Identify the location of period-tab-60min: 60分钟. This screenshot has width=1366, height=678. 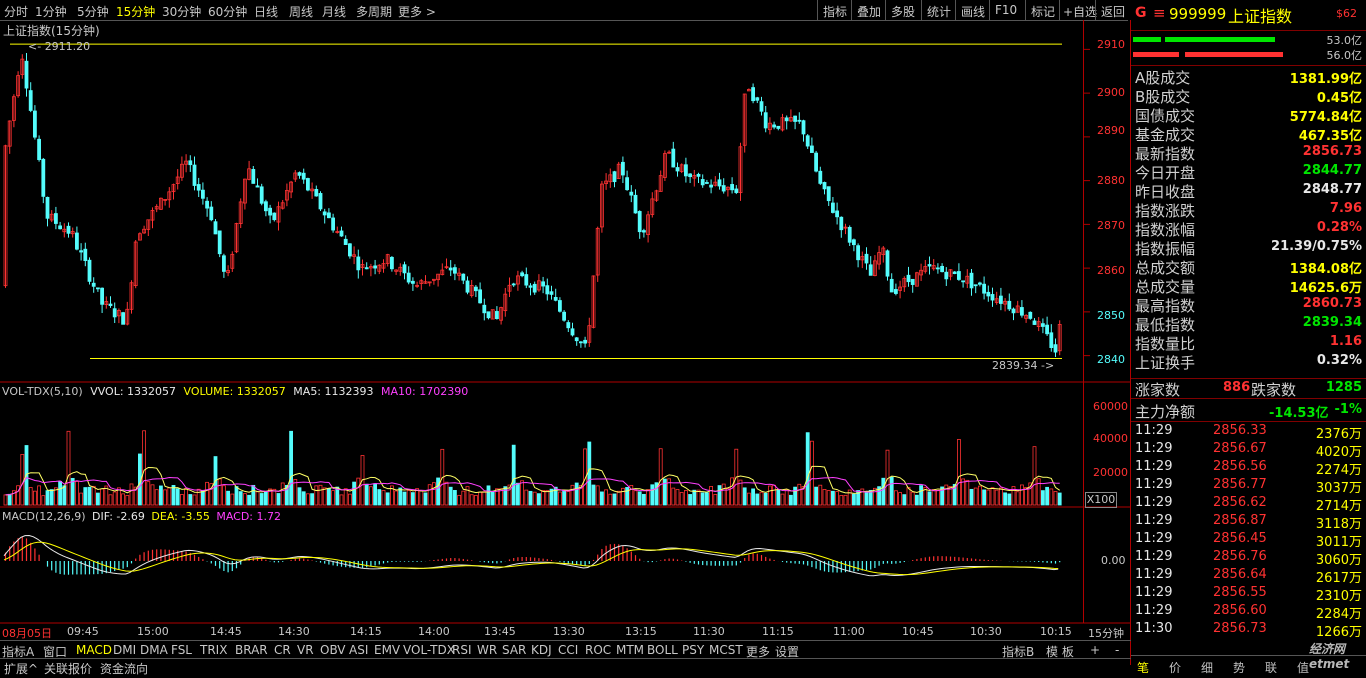
(227, 11).